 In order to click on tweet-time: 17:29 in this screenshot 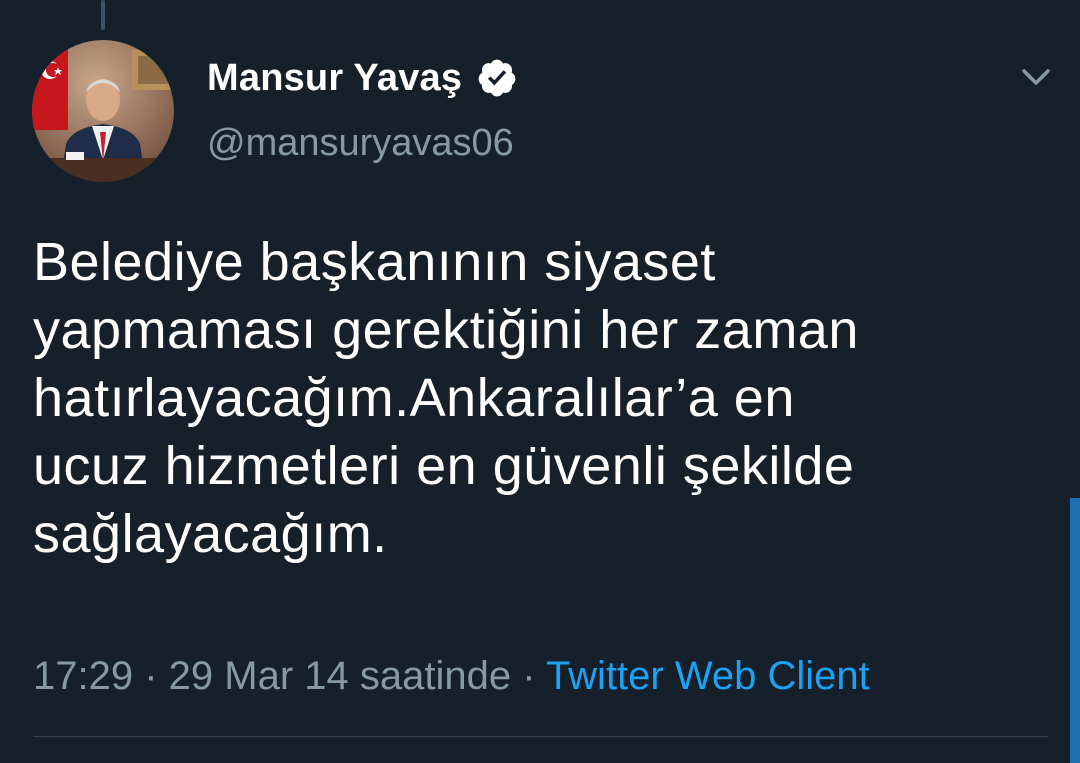, I will do `click(83, 676)`.